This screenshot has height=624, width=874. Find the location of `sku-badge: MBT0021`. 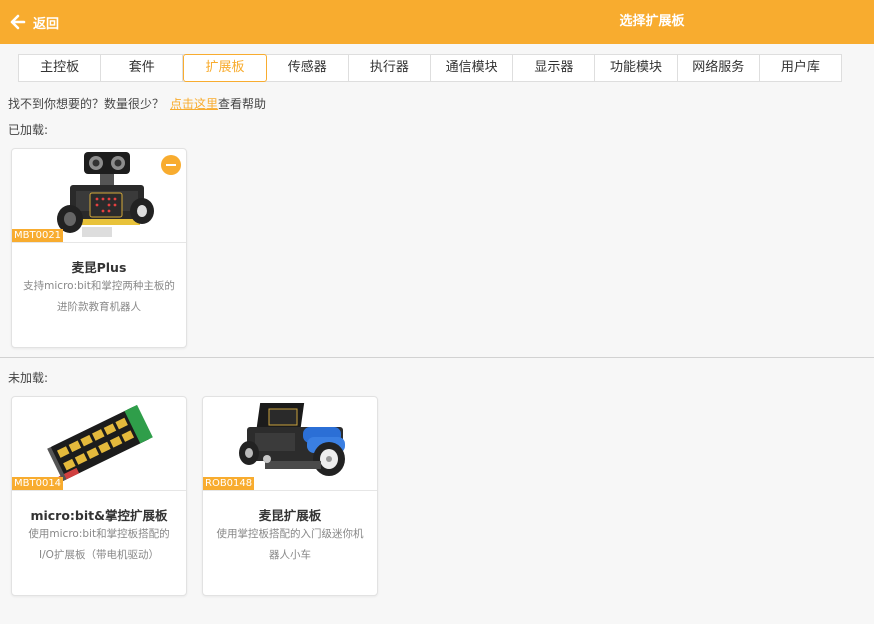

sku-badge: MBT0021 is located at coordinates (38, 235).